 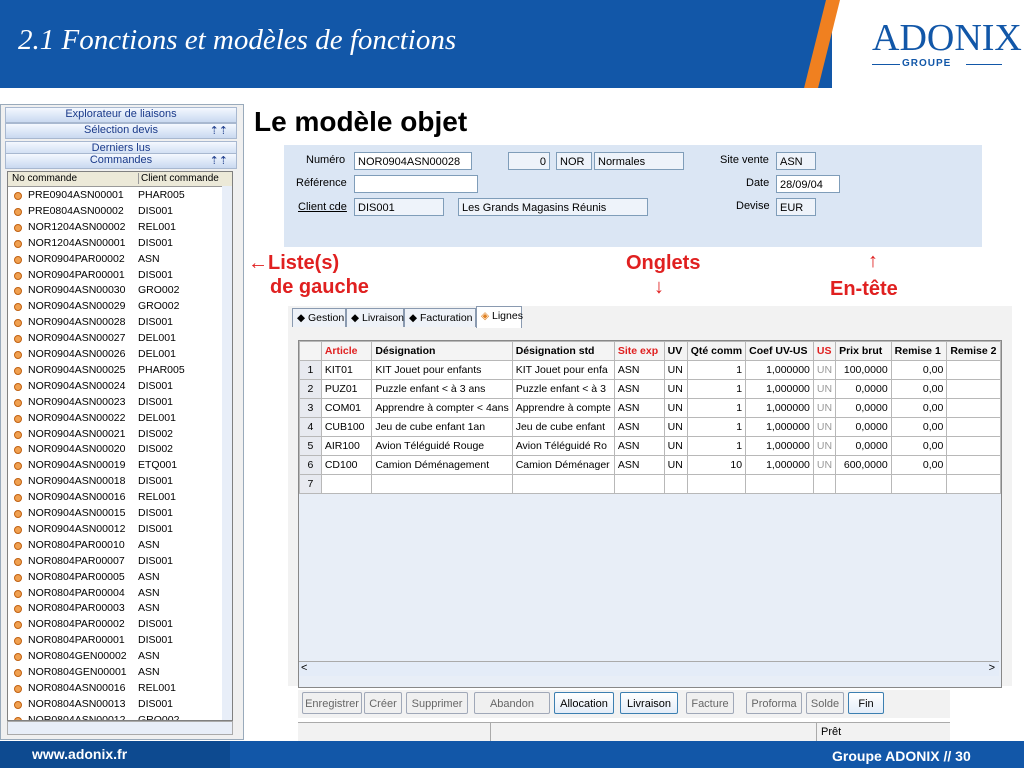 I want to click on devise-field: EUR, so click(x=796, y=207).